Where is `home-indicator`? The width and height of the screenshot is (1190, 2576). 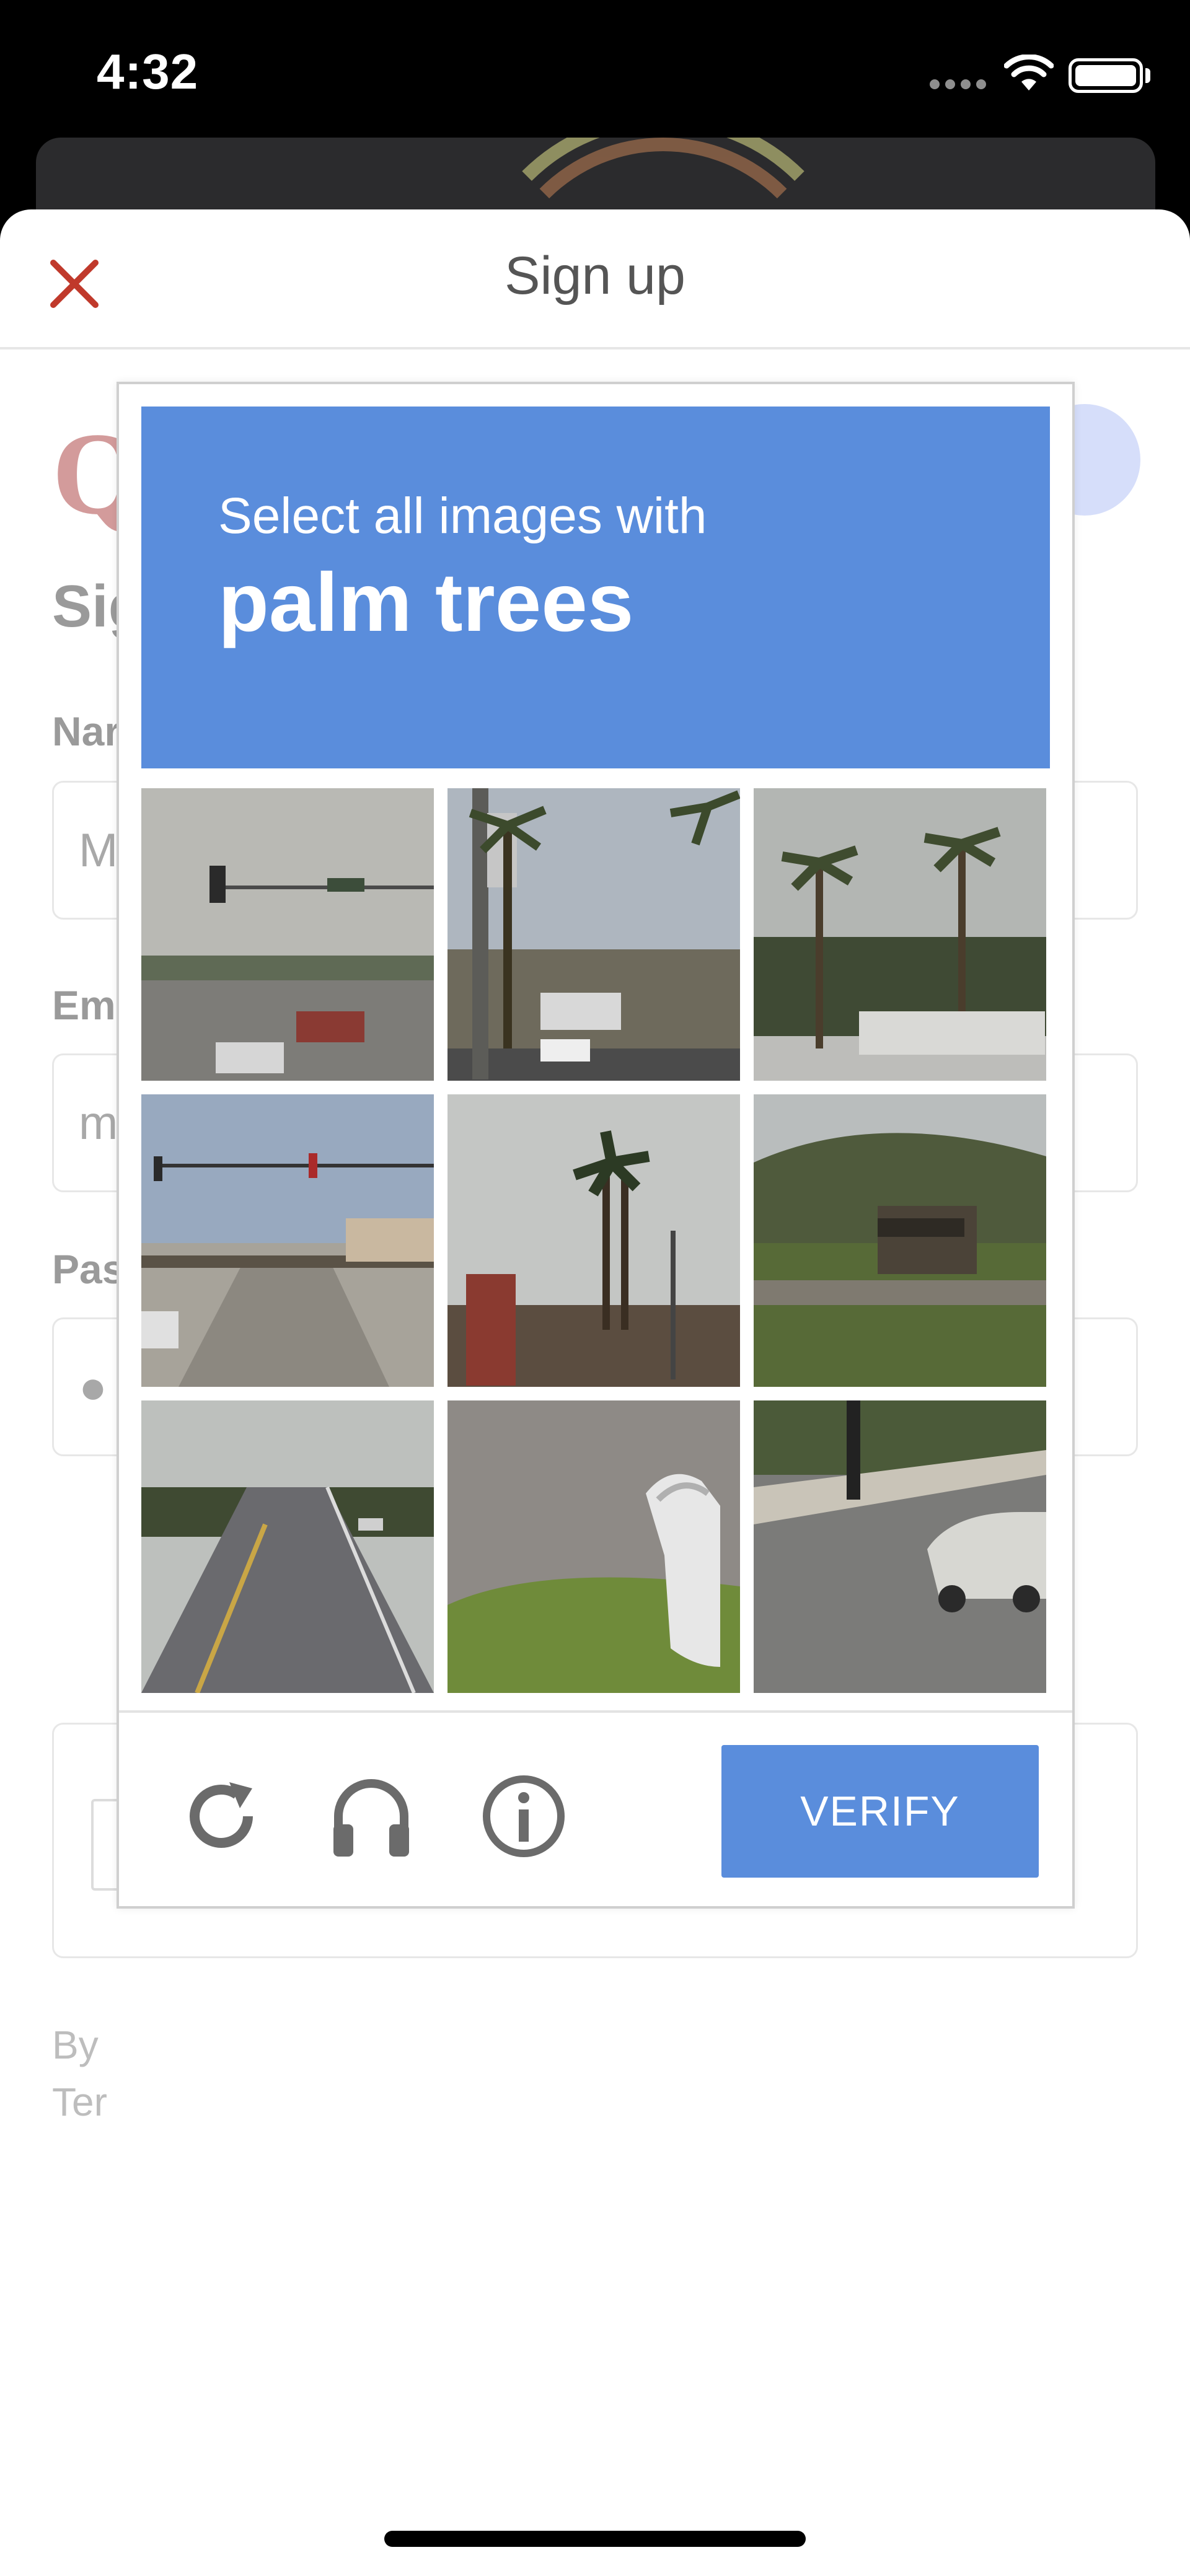
home-indicator is located at coordinates (595, 2539).